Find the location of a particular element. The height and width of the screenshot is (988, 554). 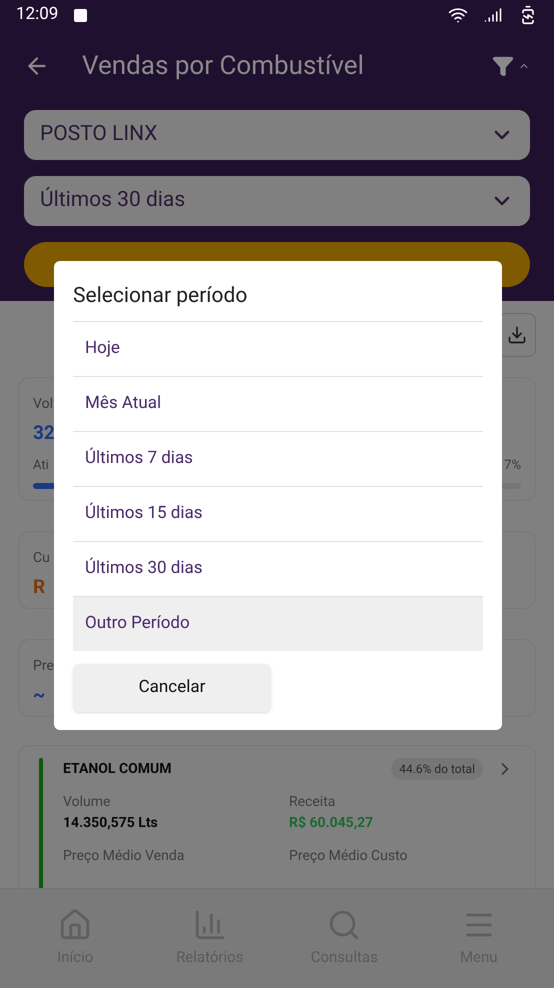

card-value: 32 is located at coordinates (44, 433).